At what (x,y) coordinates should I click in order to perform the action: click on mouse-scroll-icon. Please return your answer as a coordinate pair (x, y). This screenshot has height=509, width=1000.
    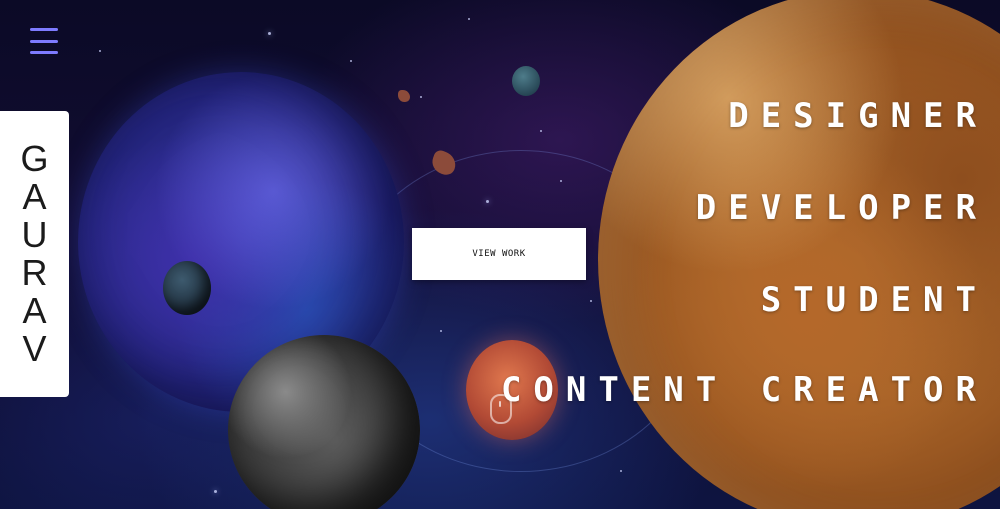
    Looking at the image, I should click on (501, 409).